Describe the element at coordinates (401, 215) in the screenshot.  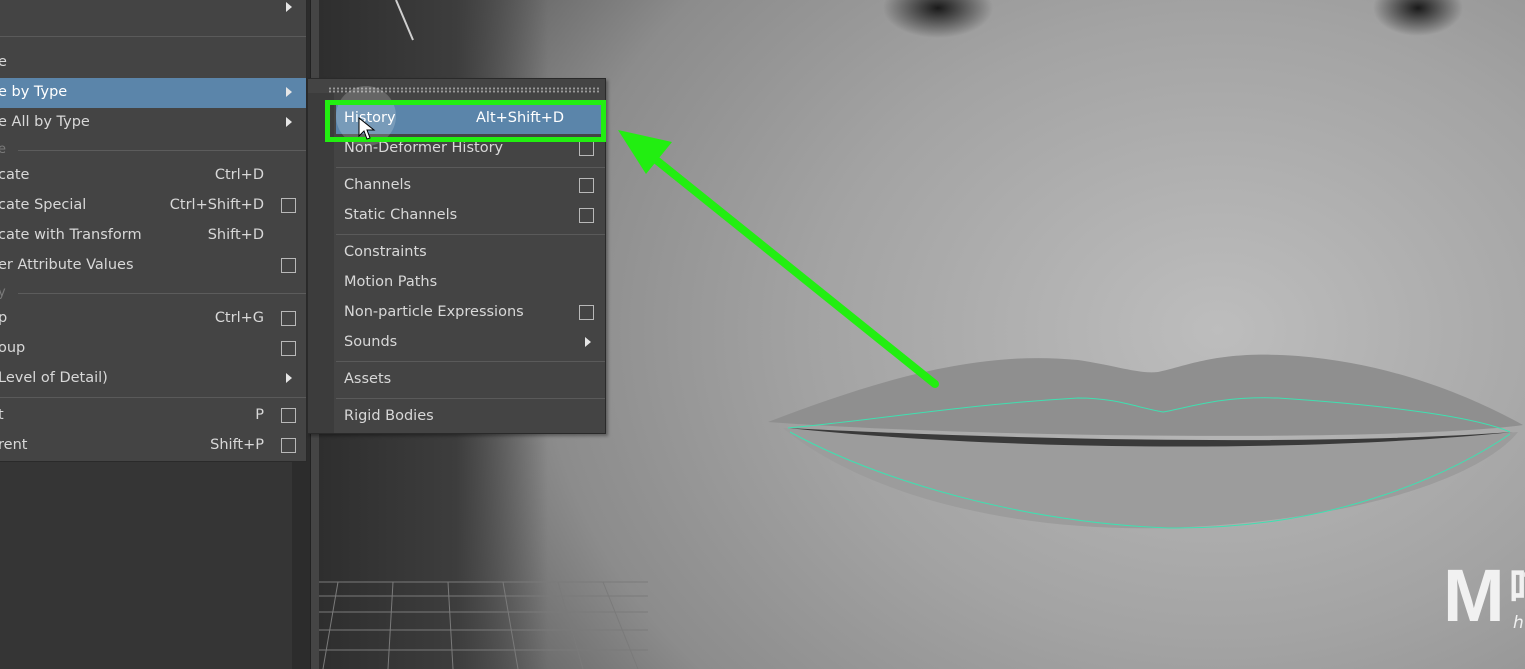
I see `menu-item-label: Static Channels` at that location.